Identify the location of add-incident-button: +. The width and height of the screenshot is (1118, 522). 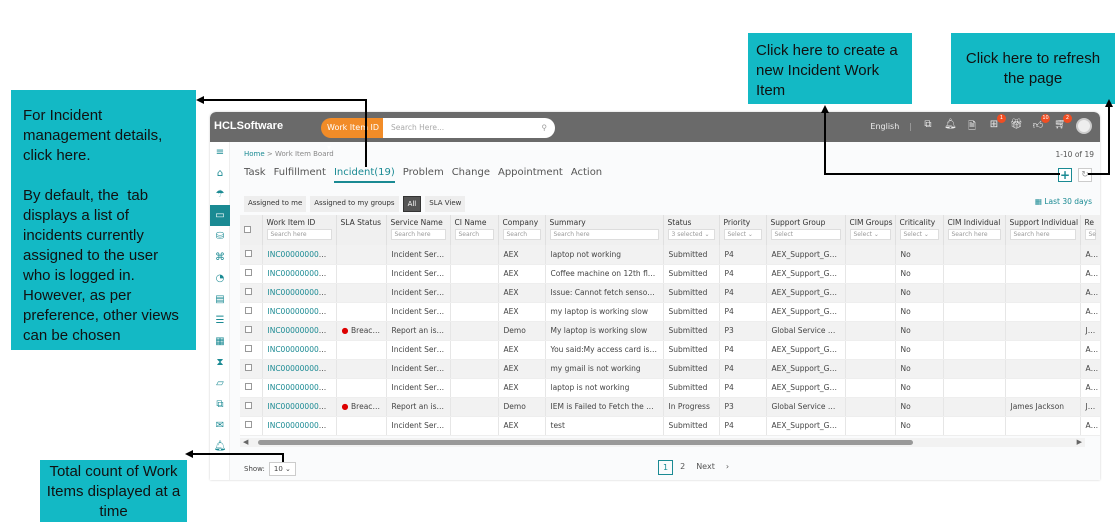
(1065, 175).